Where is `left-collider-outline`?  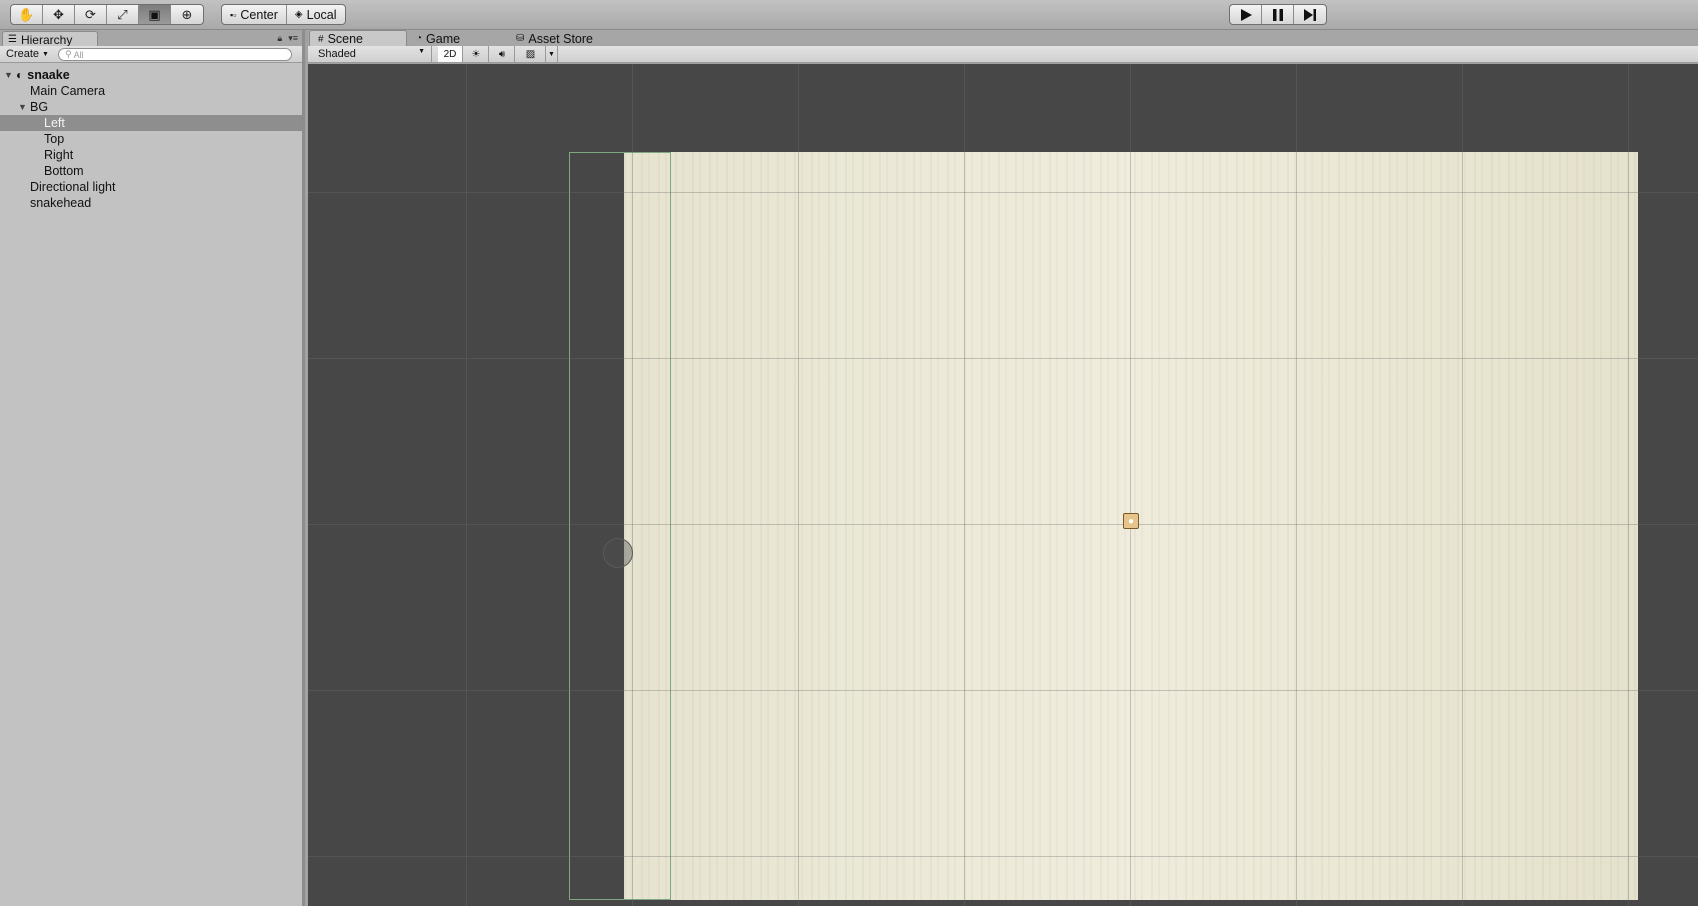
left-collider-outline is located at coordinates (620, 526).